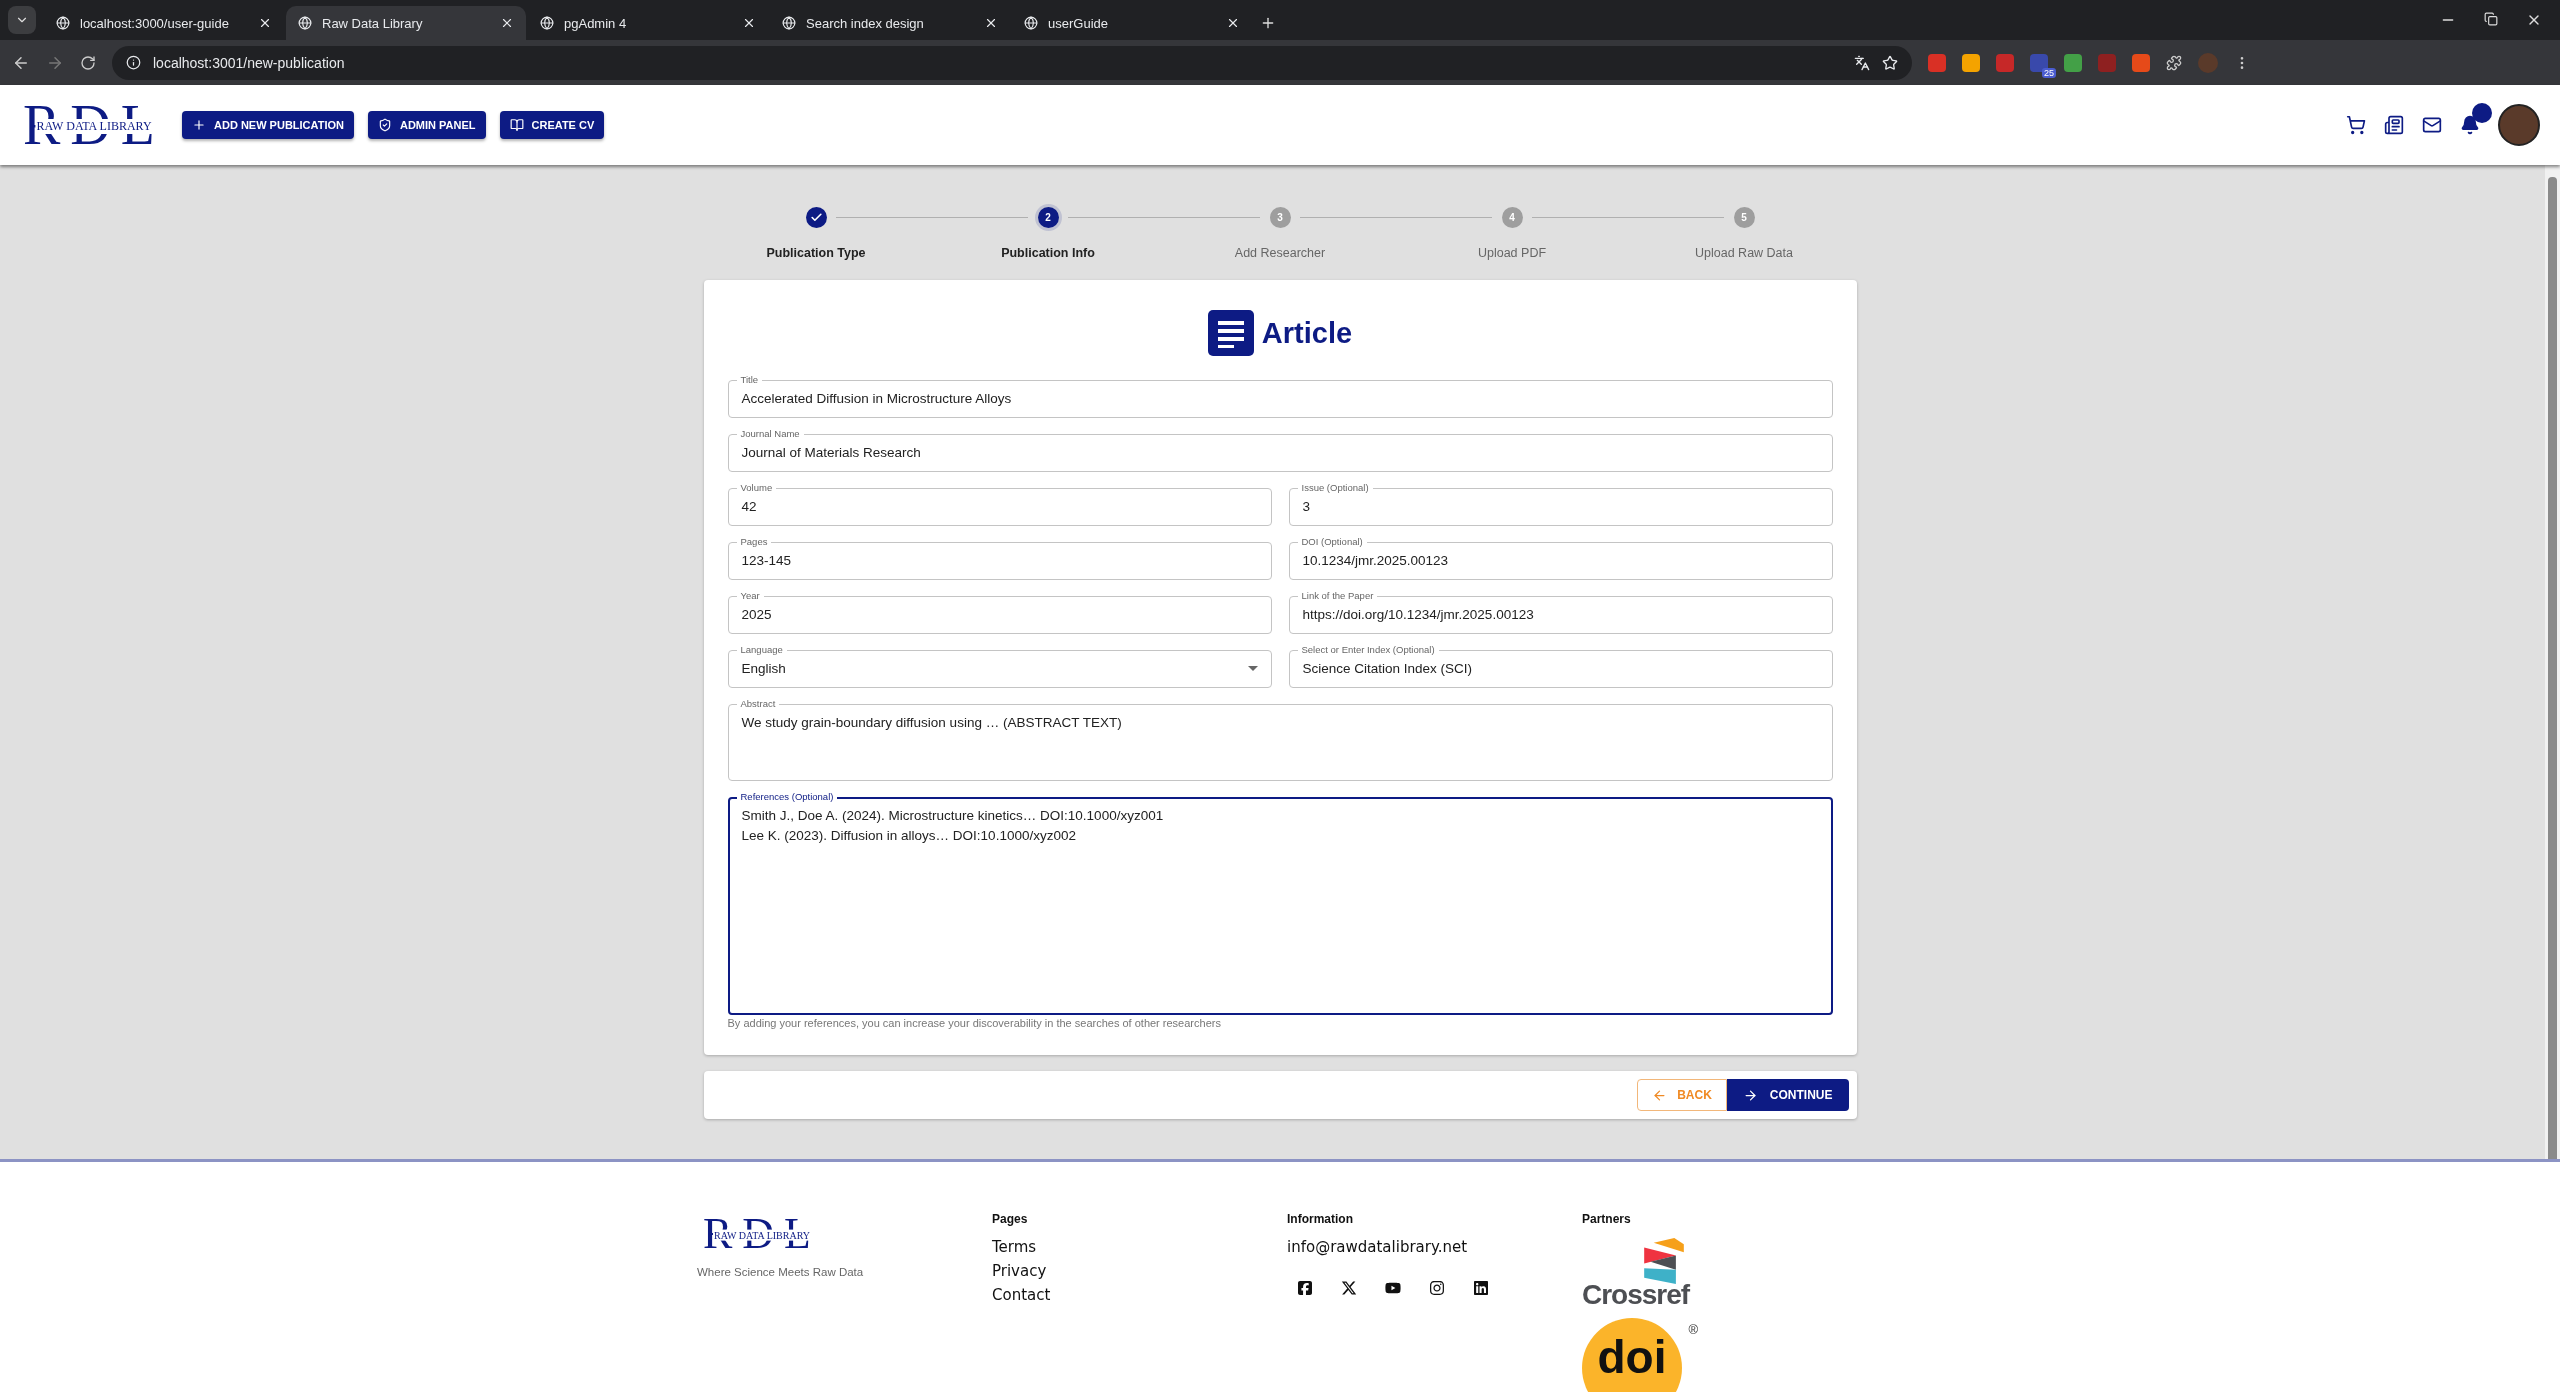  Describe the element at coordinates (787, 796) in the screenshot. I see `field-label: References (Optional)` at that location.